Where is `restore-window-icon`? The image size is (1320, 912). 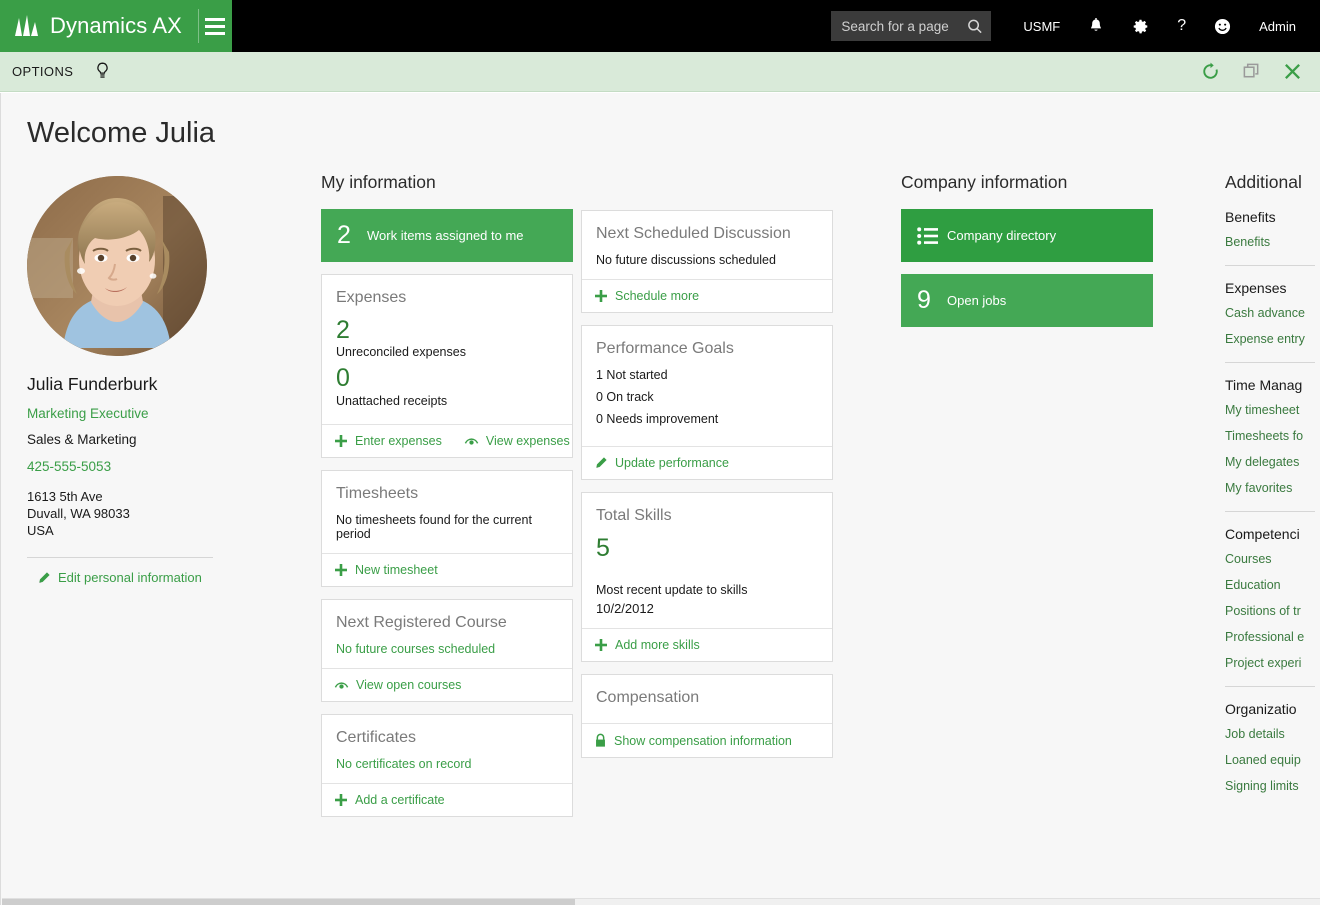
restore-window-icon is located at coordinates (1251, 71).